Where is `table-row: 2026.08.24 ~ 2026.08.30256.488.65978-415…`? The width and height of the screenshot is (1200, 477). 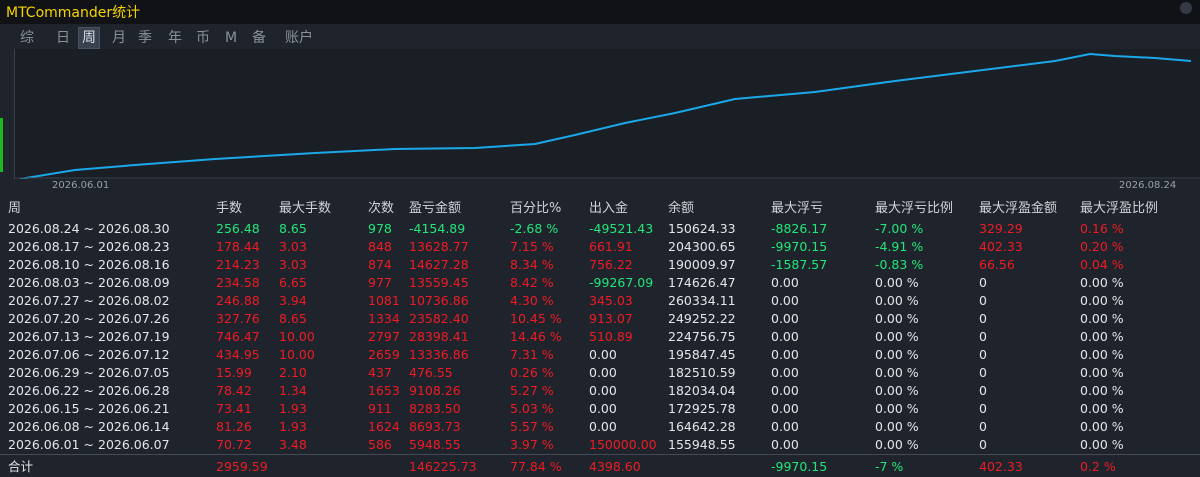 table-row: 2026.08.24 ~ 2026.08.30256.488.65978-415… is located at coordinates (600, 229).